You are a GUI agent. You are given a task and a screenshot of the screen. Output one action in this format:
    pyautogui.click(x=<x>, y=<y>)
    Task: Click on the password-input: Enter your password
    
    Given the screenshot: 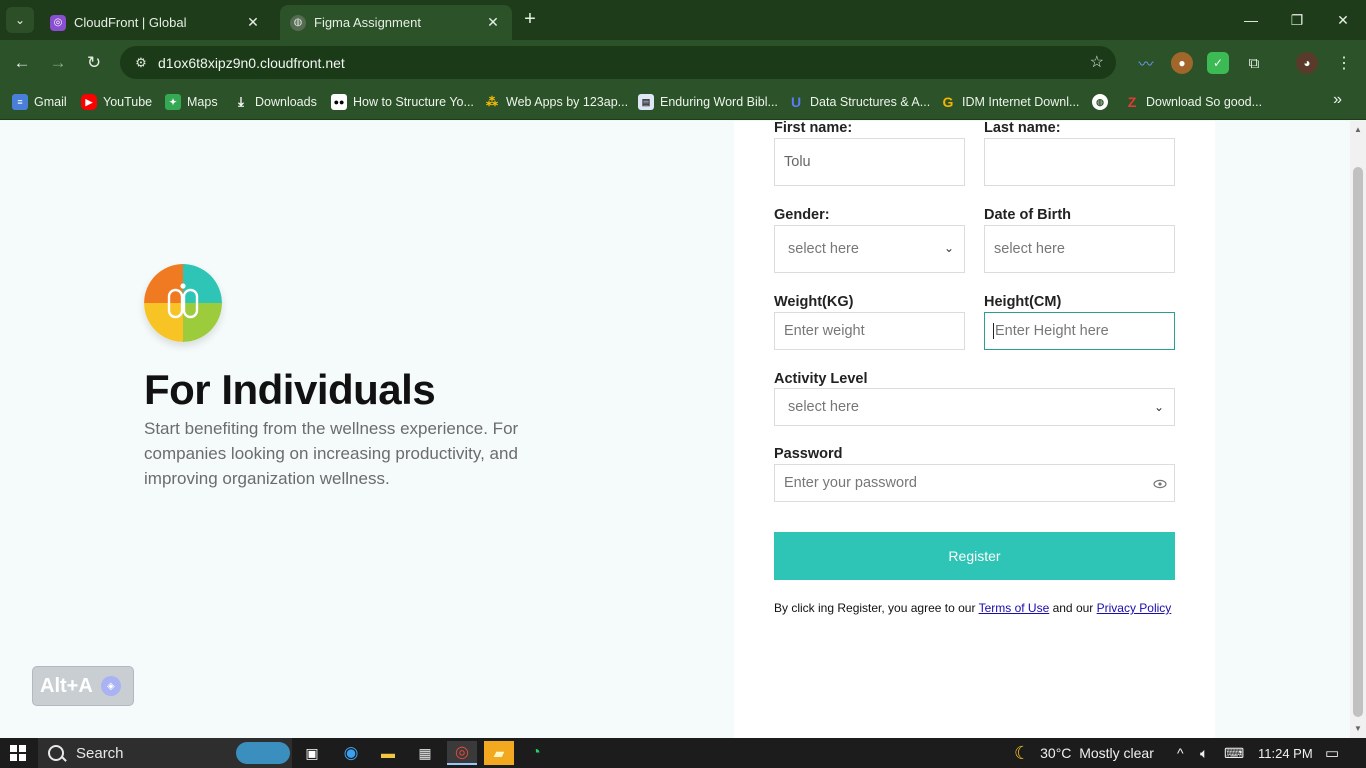 What is the action you would take?
    pyautogui.click(x=974, y=483)
    